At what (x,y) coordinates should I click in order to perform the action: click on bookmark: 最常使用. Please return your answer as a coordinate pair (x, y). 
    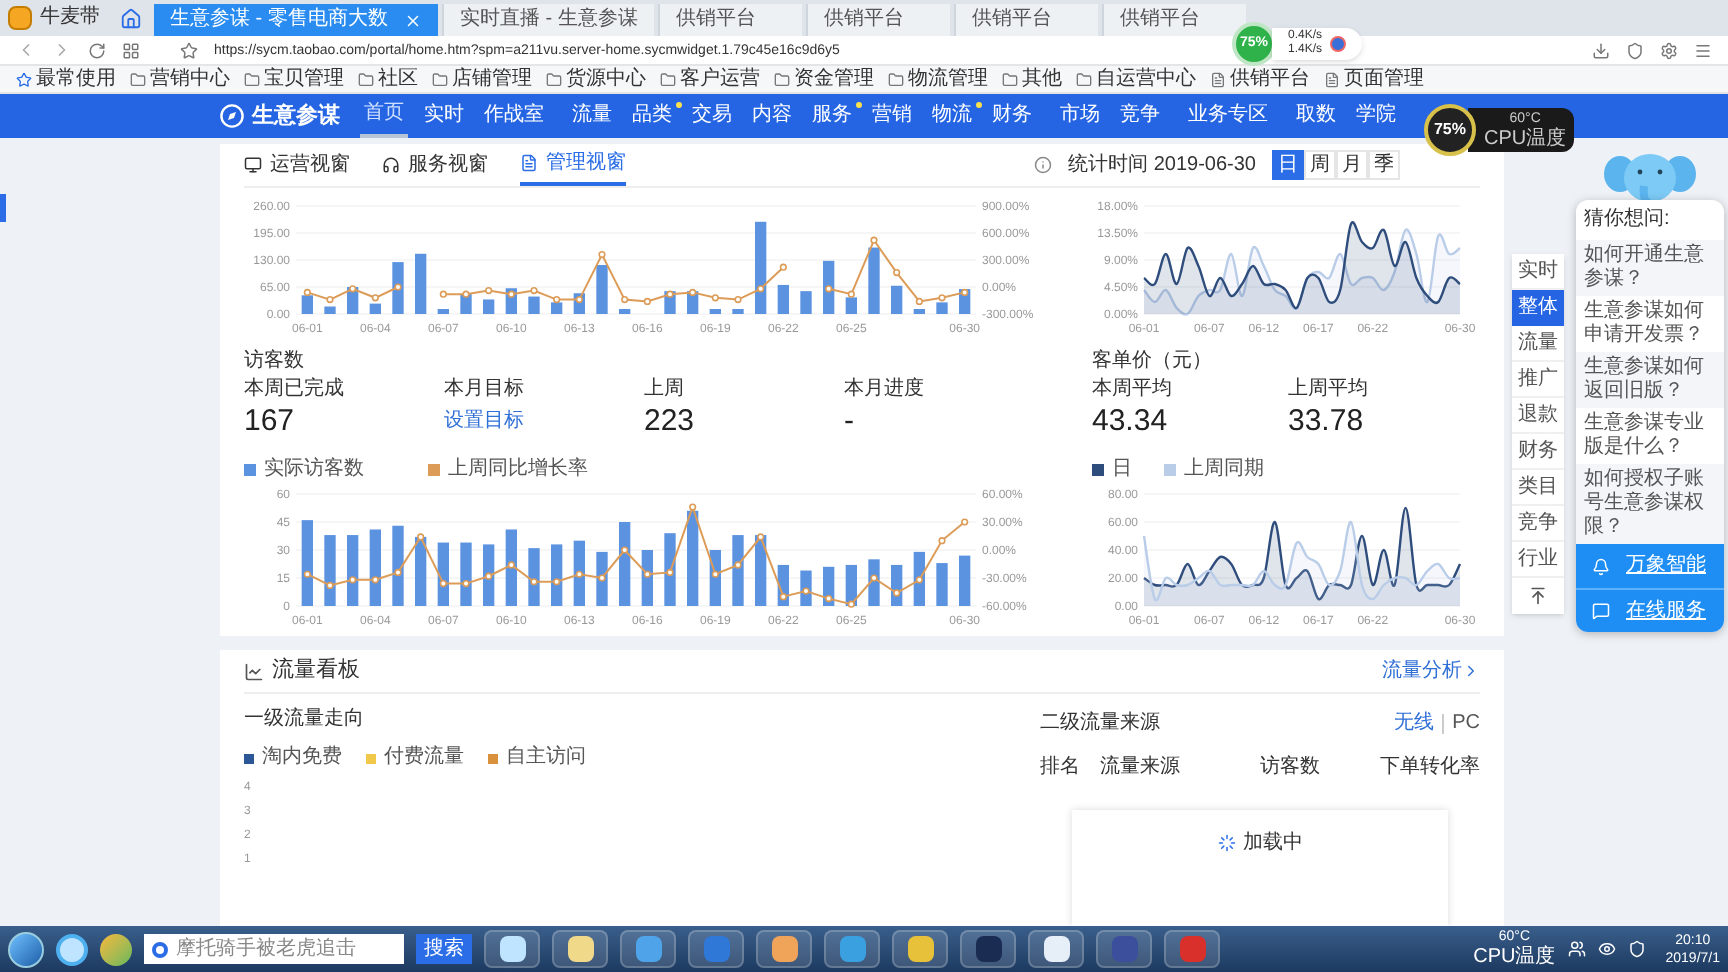
    Looking at the image, I should click on (66, 79).